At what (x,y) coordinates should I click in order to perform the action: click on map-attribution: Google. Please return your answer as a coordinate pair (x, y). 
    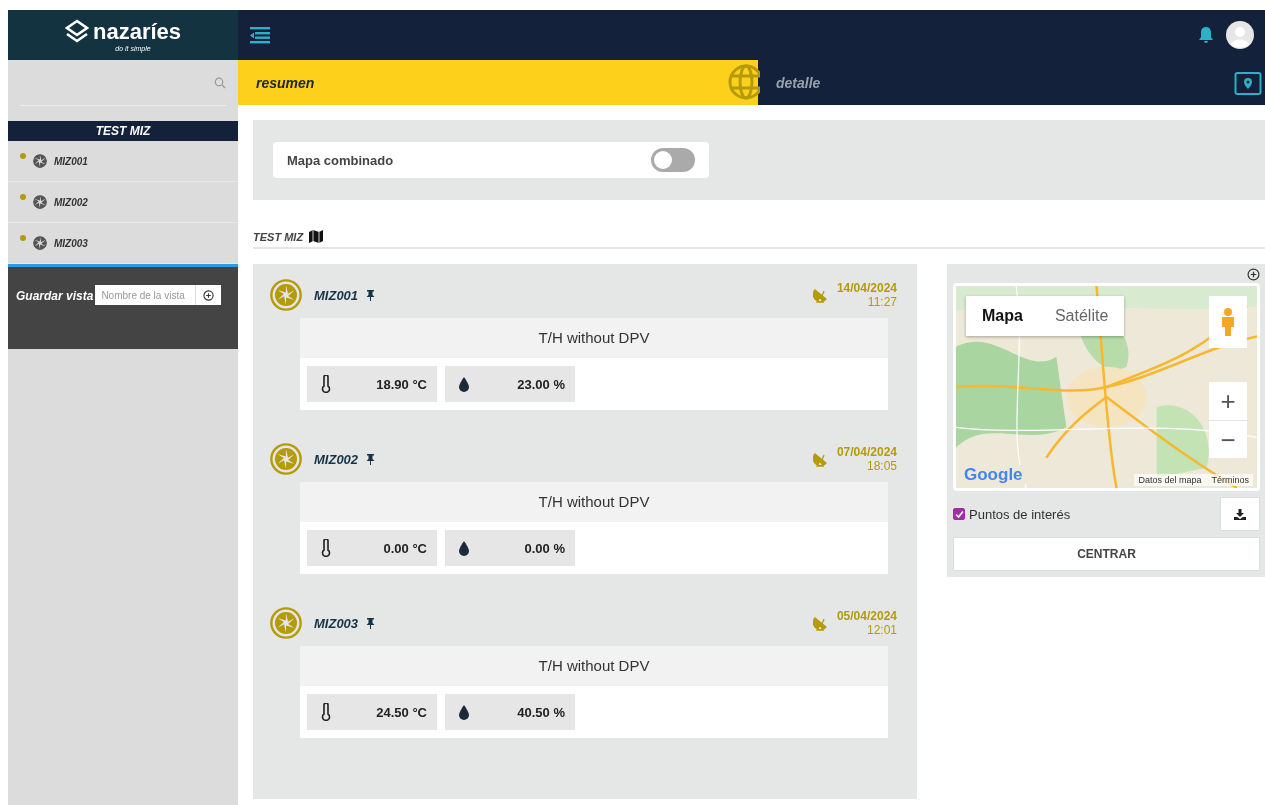
    Looking at the image, I should click on (993, 475).